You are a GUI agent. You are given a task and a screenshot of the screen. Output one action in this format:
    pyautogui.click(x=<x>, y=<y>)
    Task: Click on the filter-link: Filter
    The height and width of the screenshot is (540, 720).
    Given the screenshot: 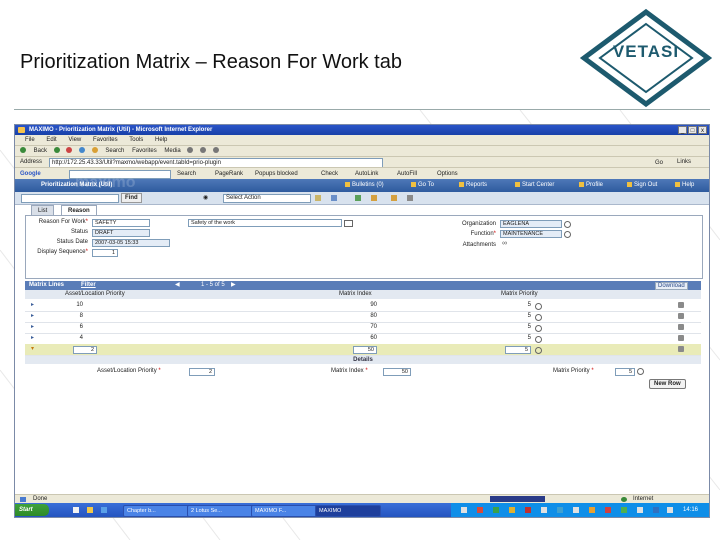 What is the action you would take?
    pyautogui.click(x=88, y=285)
    